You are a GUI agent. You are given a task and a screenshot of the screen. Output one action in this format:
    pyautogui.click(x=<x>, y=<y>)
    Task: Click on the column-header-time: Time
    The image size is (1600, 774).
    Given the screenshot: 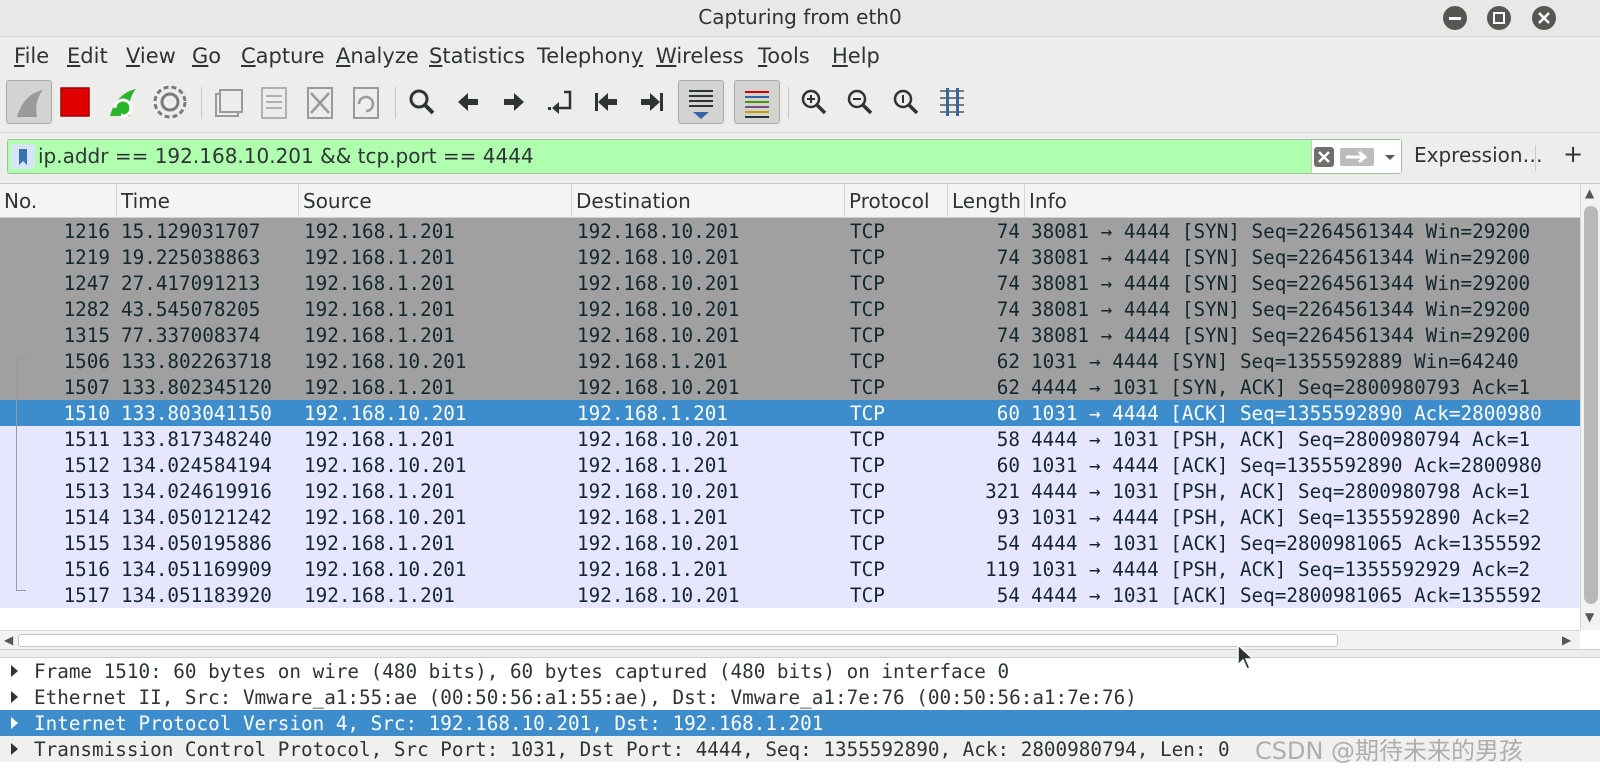 What is the action you would take?
    pyautogui.click(x=208, y=201)
    